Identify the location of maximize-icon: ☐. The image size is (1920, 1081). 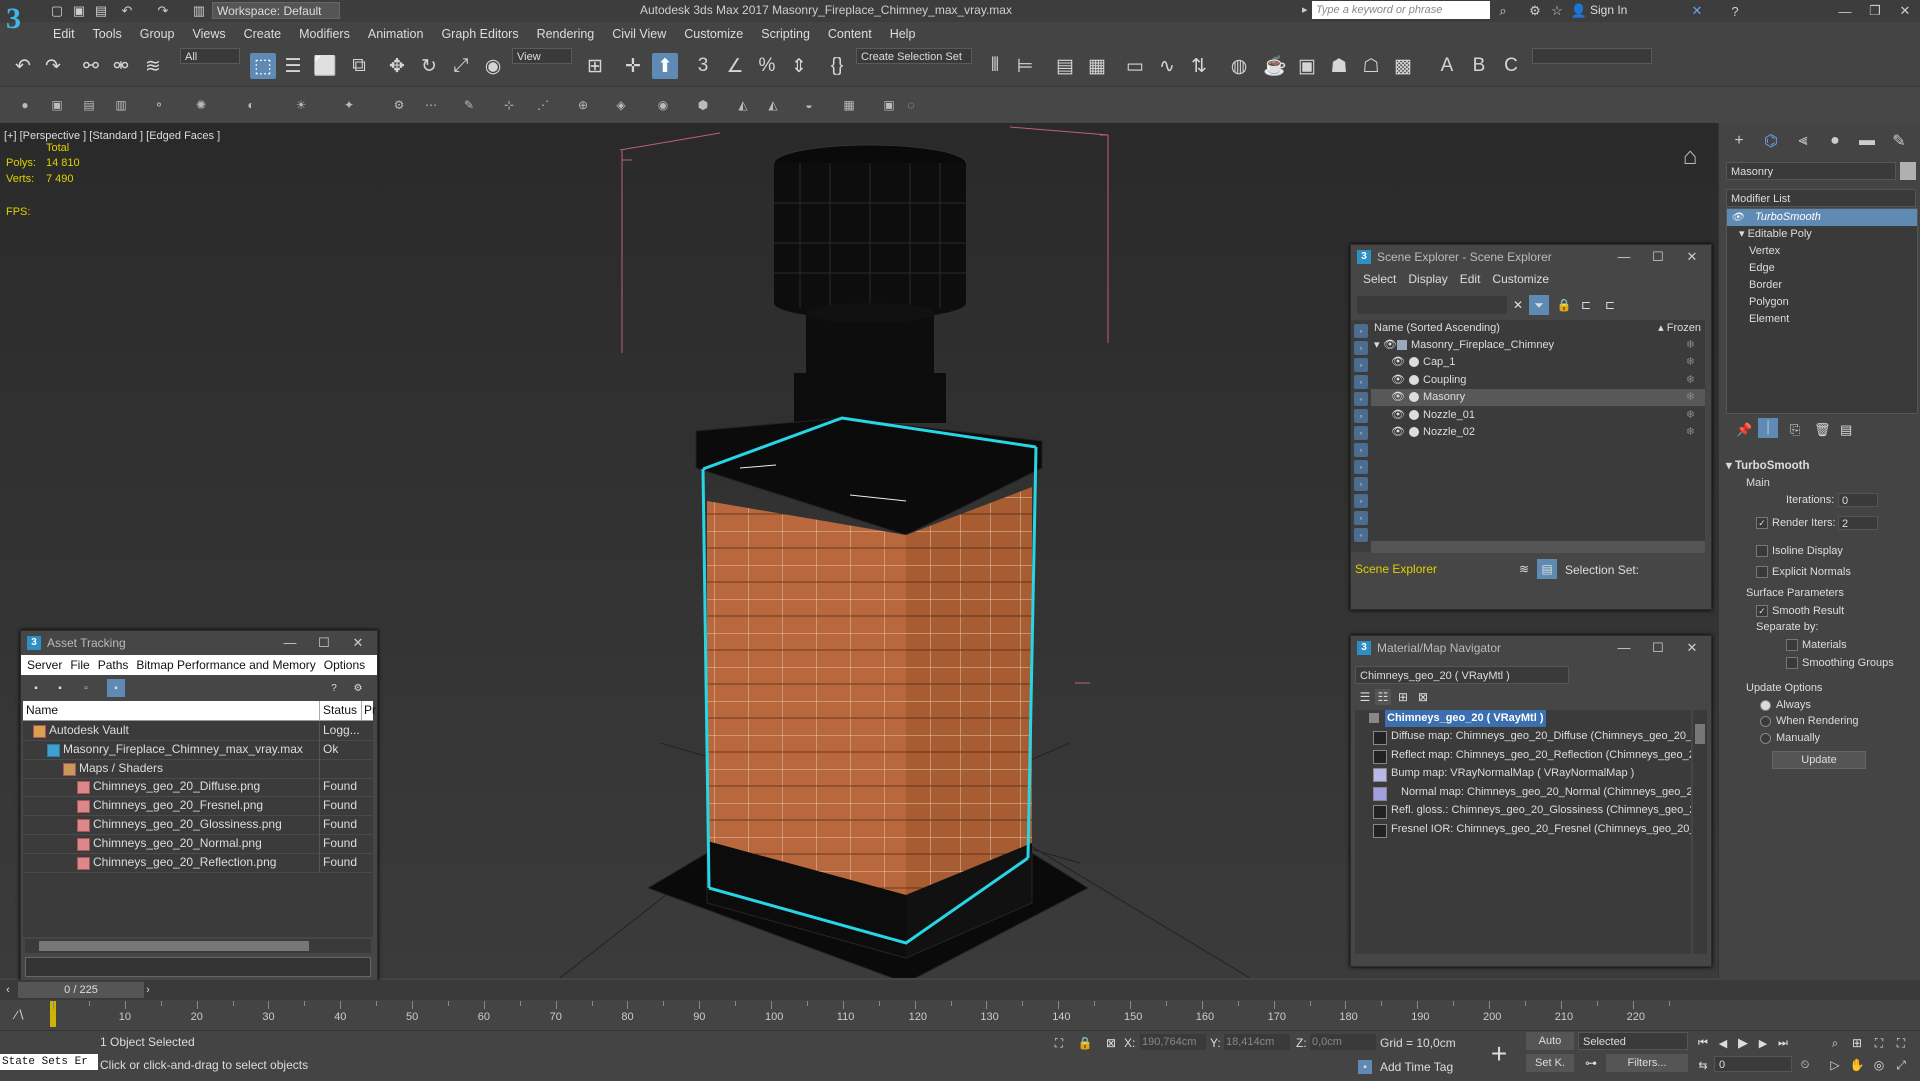
(324, 643).